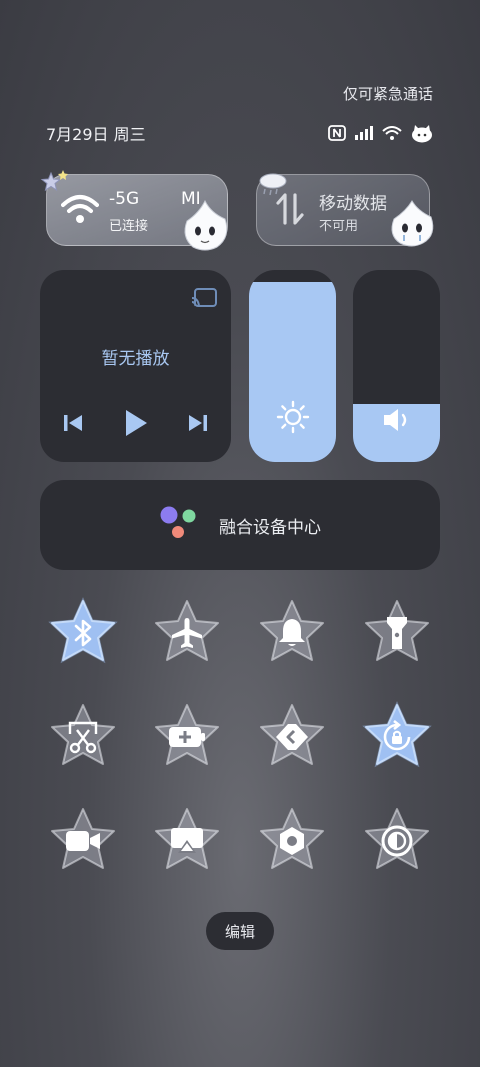 This screenshot has width=480, height=1067. What do you see at coordinates (240, 931) in the screenshot?
I see `edit-button: 编辑` at bounding box center [240, 931].